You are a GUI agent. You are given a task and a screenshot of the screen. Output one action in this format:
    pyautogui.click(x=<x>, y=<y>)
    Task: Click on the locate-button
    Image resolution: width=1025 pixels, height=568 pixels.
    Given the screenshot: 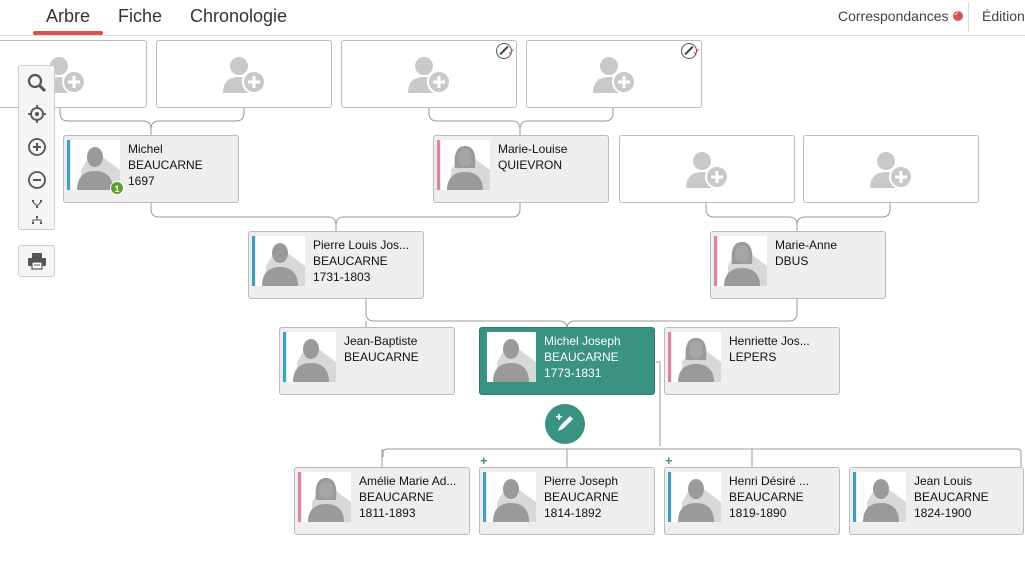 What is the action you would take?
    pyautogui.click(x=36, y=114)
    